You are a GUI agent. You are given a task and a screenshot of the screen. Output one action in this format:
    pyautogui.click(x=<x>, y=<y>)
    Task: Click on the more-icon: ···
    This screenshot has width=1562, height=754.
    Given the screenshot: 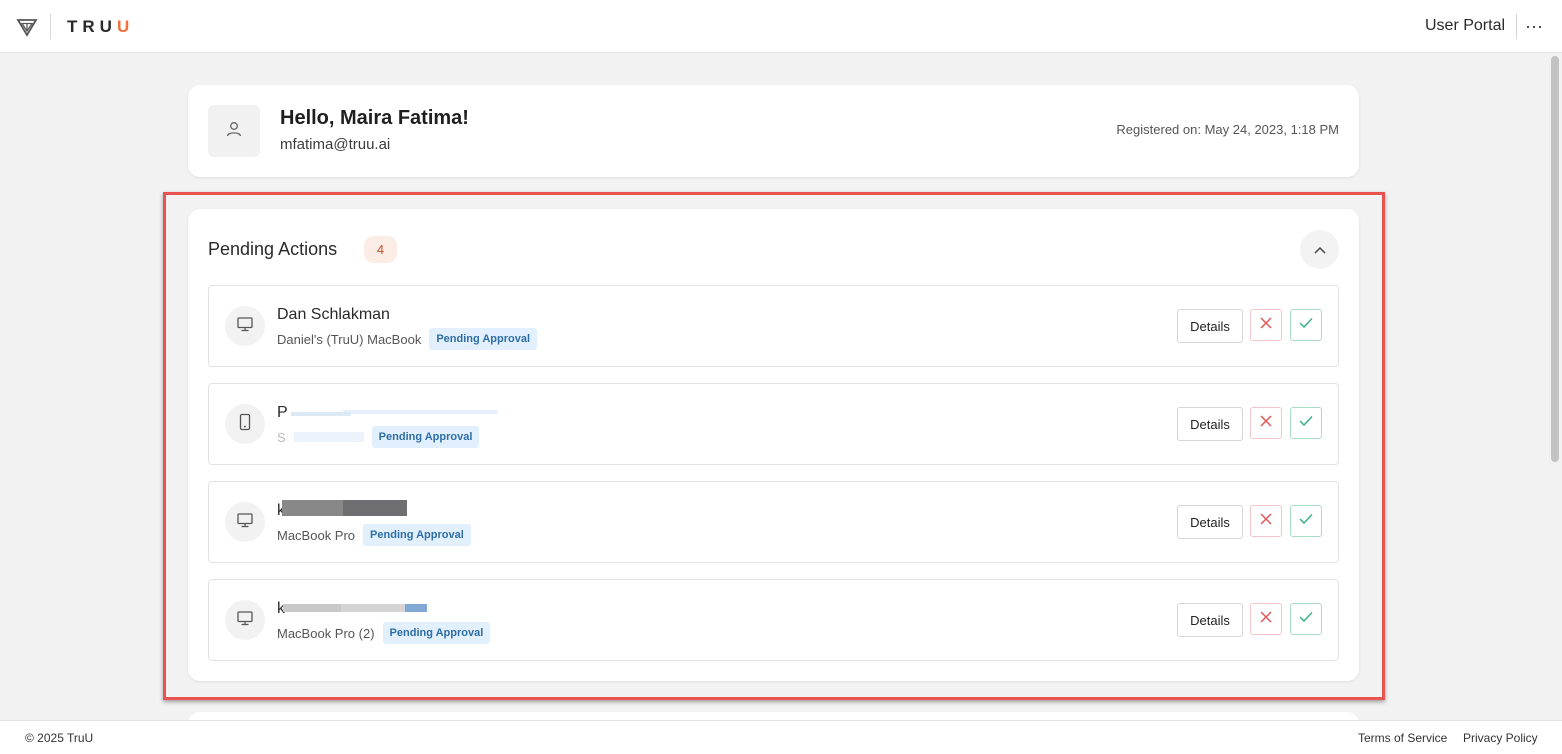 What is the action you would take?
    pyautogui.click(x=1534, y=25)
    